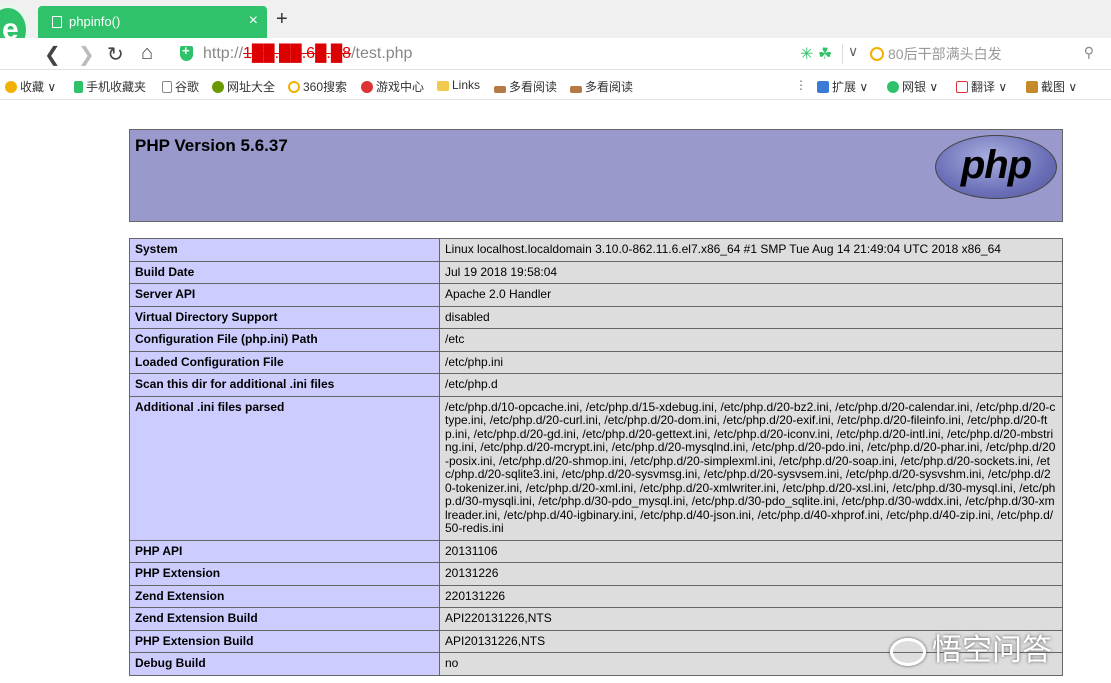  Describe the element at coordinates (992, 650) in the screenshot. I see `watermark-text: 悟空问答` at that location.